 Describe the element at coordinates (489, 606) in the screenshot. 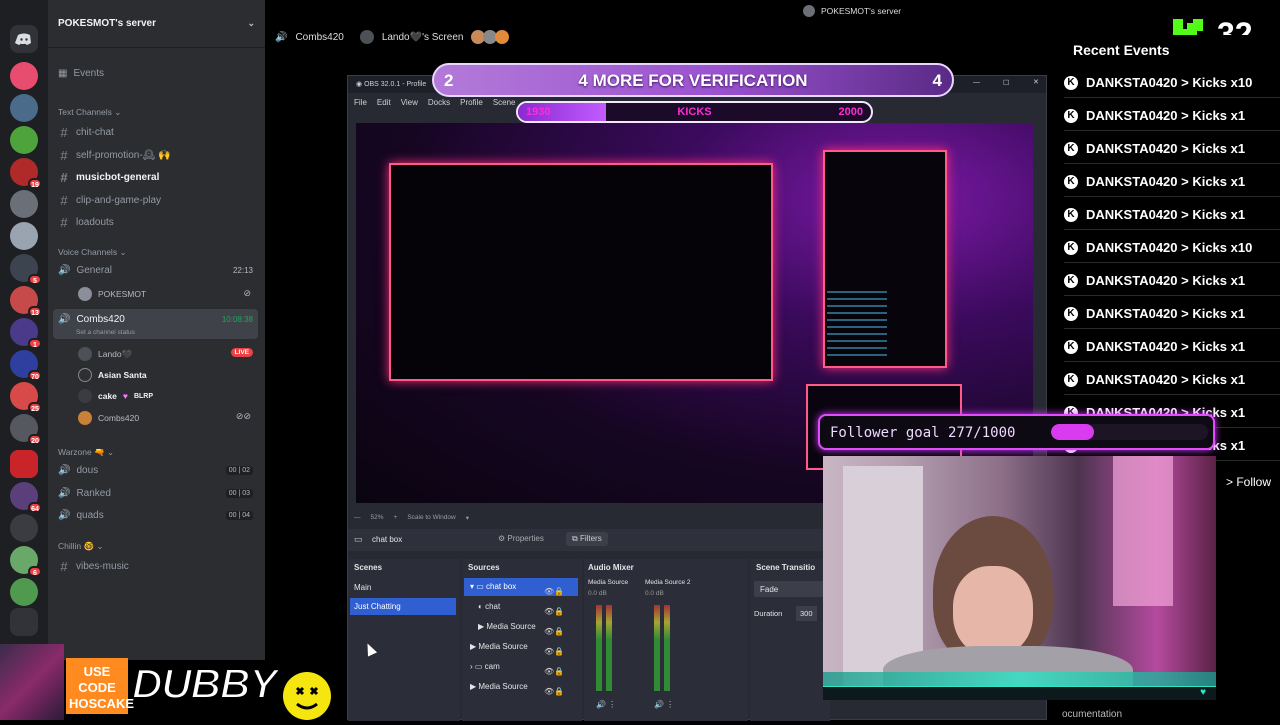

I see `source-row: ◐ chat` at that location.